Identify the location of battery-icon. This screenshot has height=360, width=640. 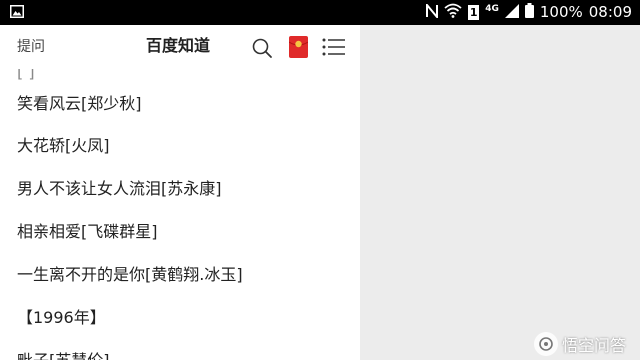
(529, 12).